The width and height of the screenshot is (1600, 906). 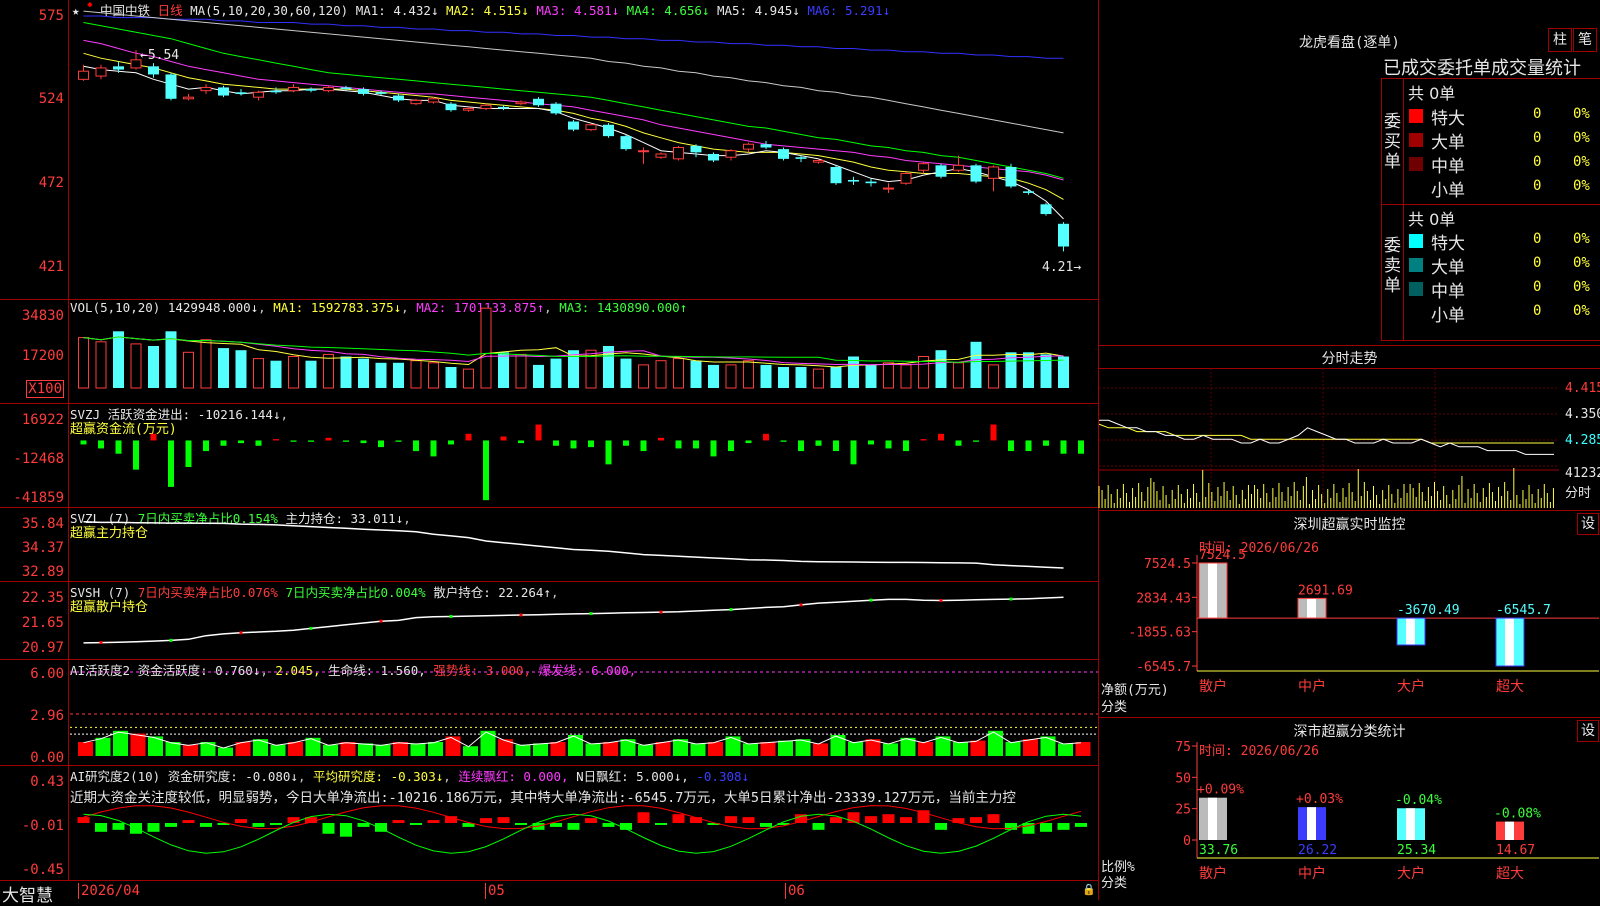 What do you see at coordinates (42, 572) in the screenshot?
I see `svzl-tick: 32.89` at bounding box center [42, 572].